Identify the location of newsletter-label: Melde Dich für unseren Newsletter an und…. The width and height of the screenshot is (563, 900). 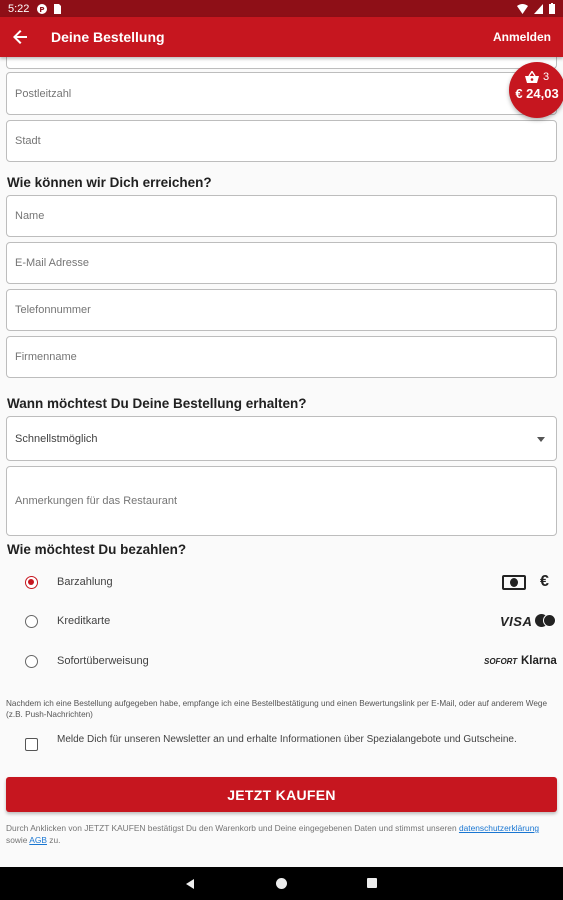
(287, 739).